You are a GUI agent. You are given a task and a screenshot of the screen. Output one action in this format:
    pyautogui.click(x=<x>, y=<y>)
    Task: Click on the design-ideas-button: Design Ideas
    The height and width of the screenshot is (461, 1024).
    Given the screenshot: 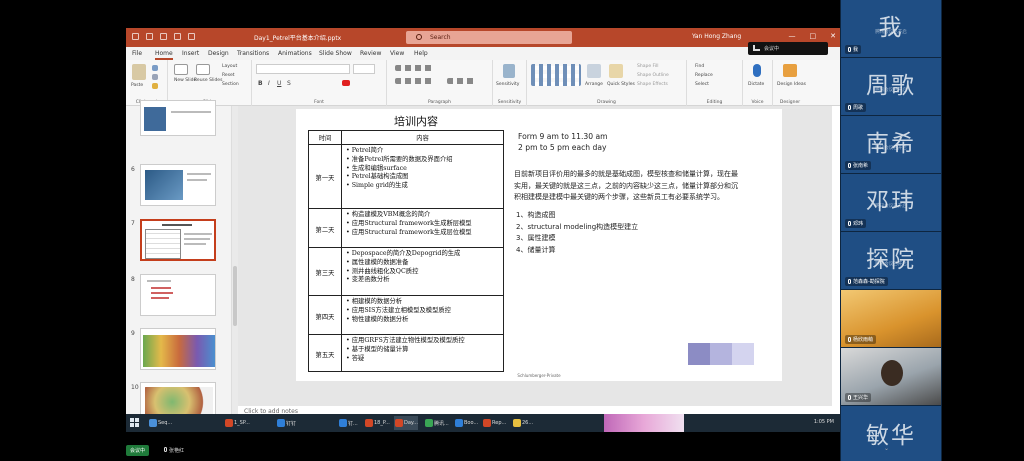 What is the action you would take?
    pyautogui.click(x=791, y=84)
    